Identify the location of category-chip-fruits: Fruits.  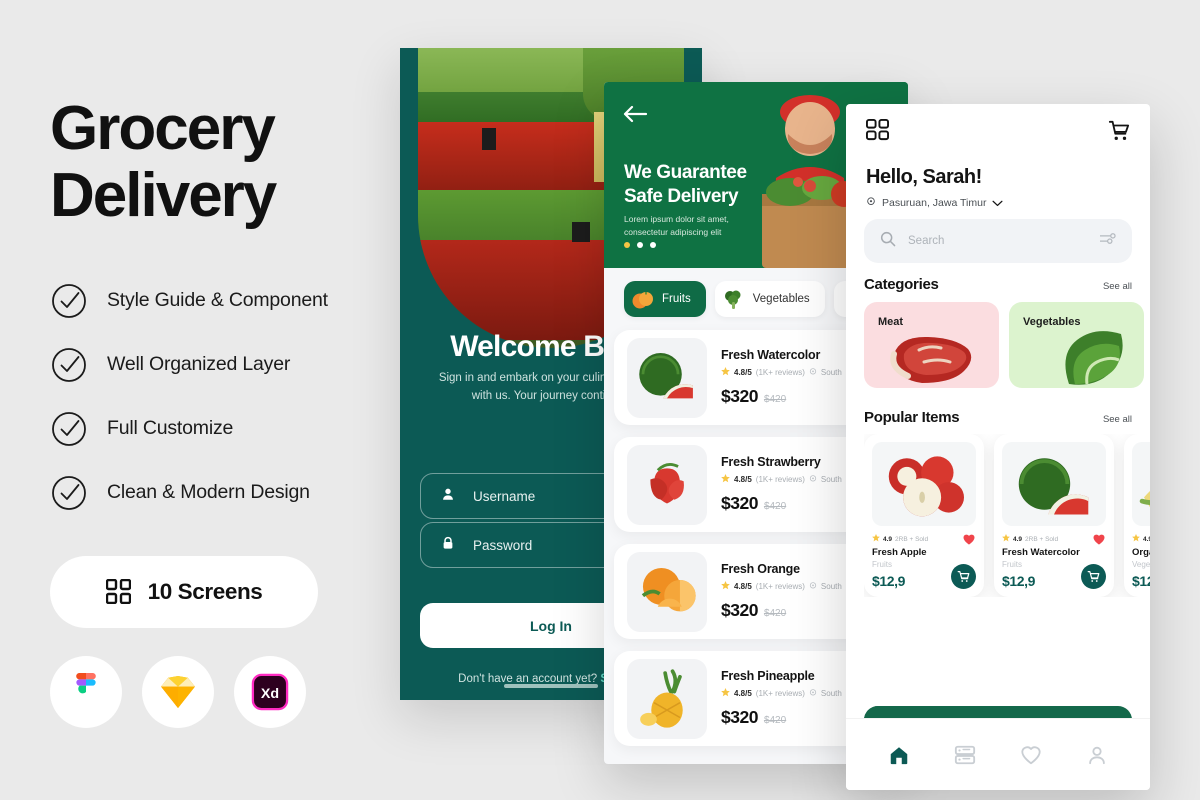
(665, 299).